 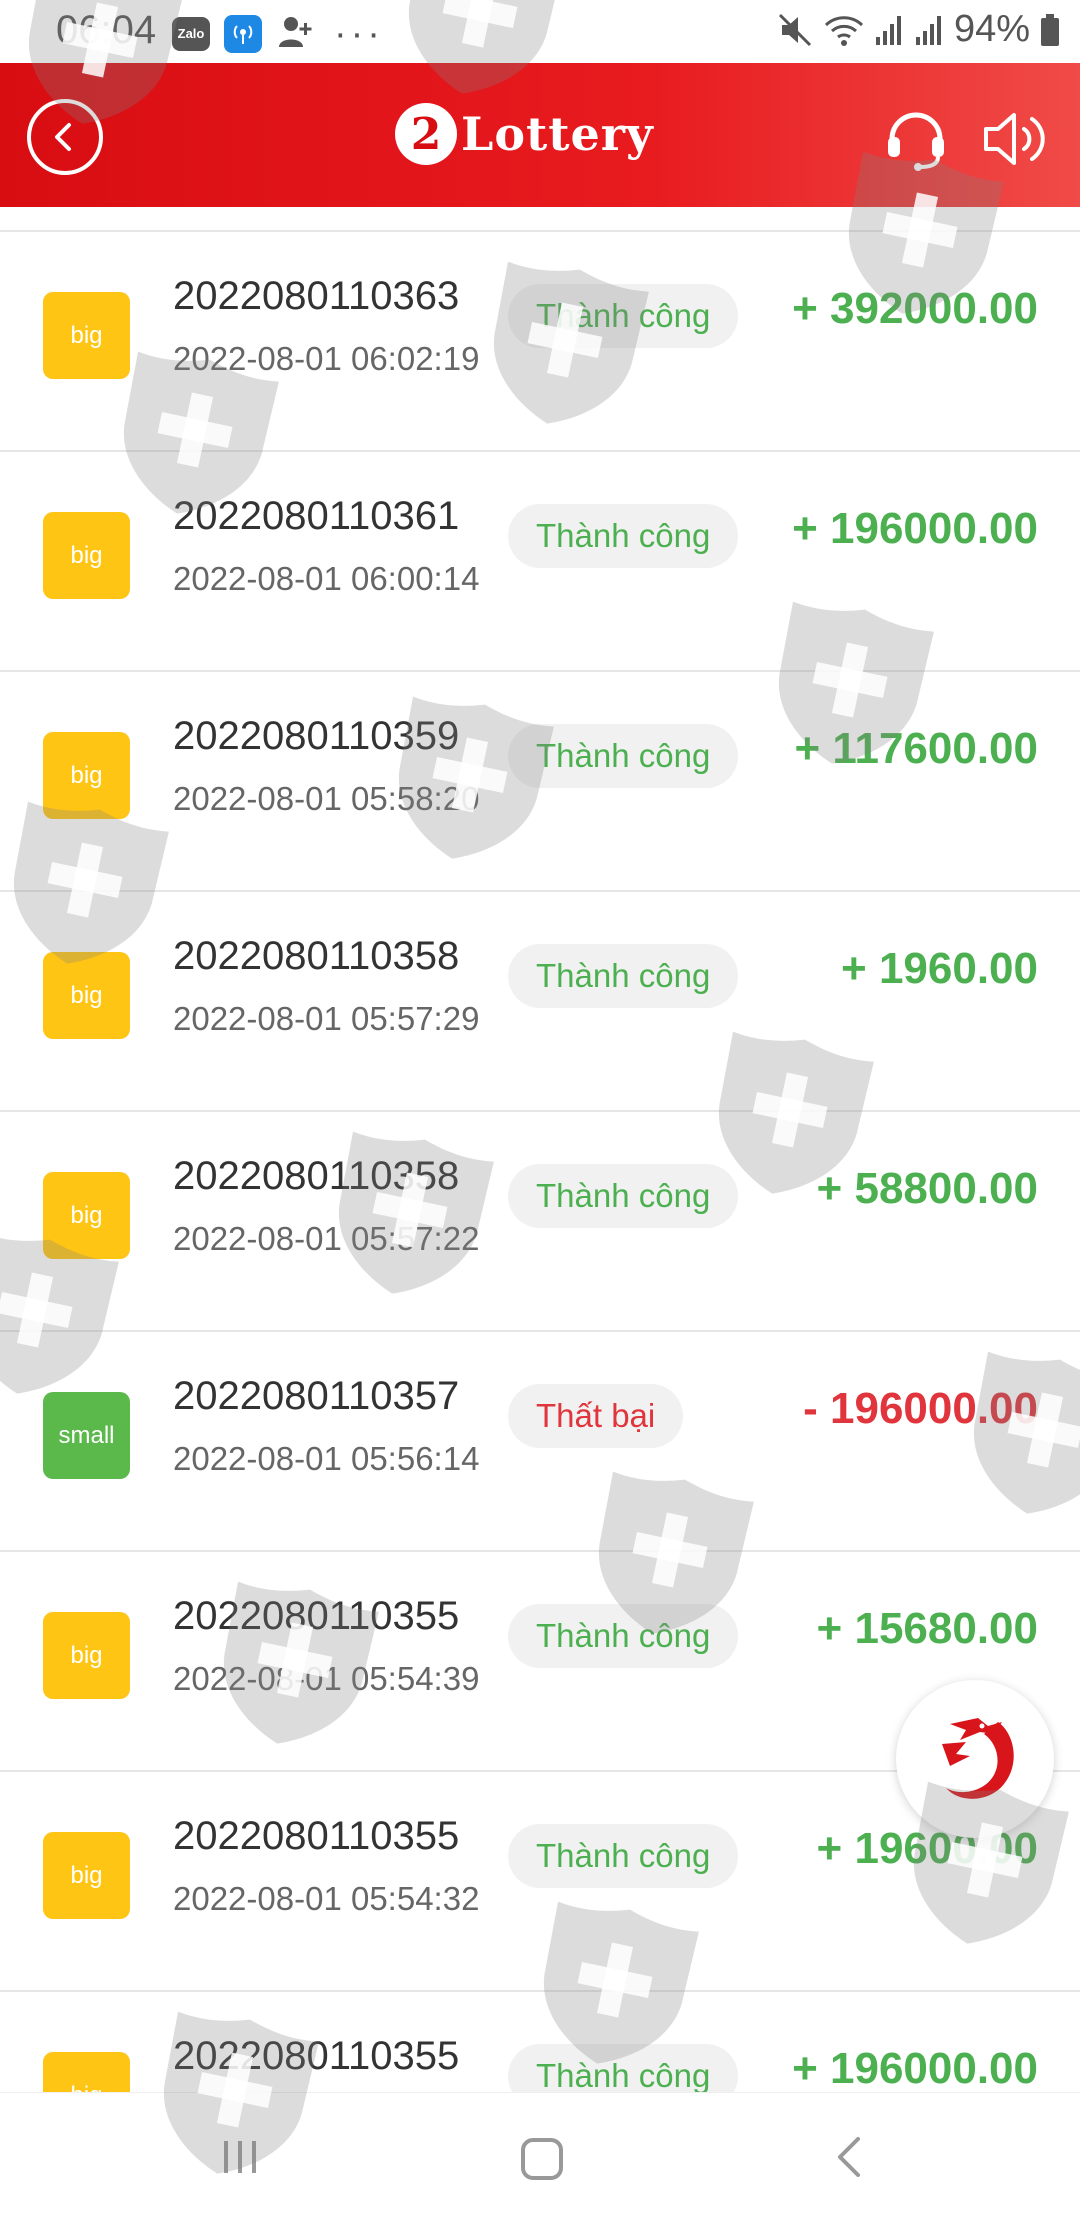 I want to click on hotspot-app-icon, so click(x=243, y=33).